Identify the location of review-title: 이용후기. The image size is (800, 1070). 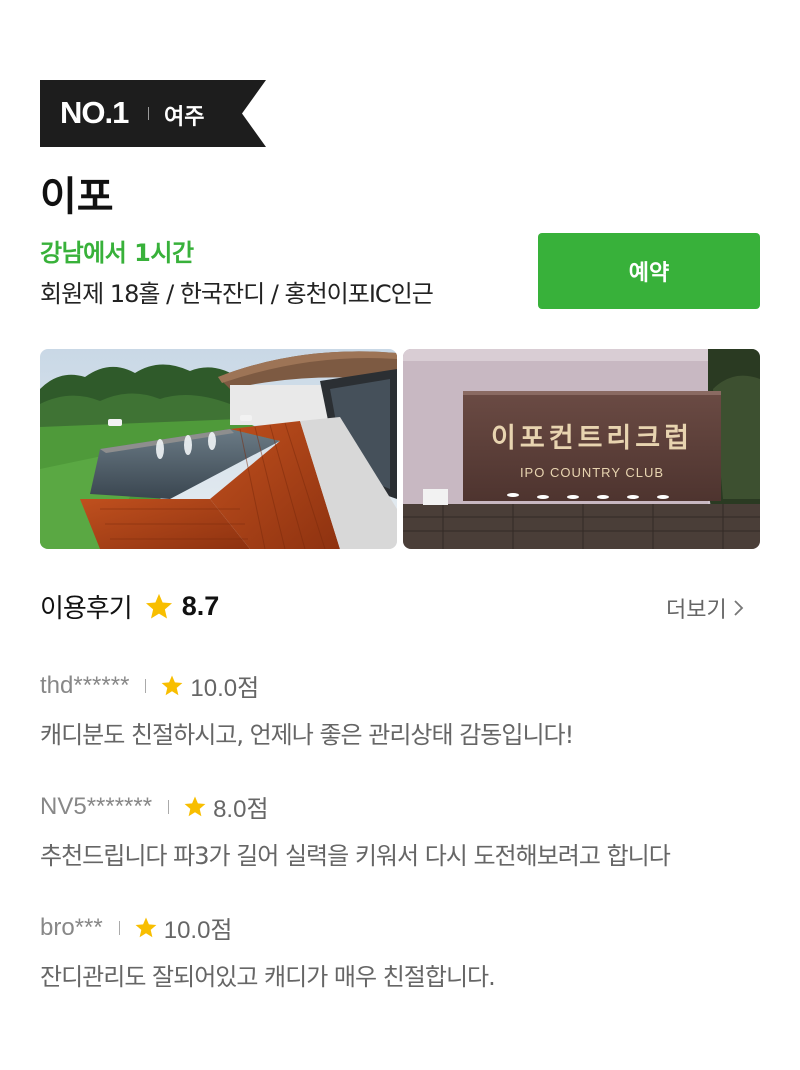
(86, 609).